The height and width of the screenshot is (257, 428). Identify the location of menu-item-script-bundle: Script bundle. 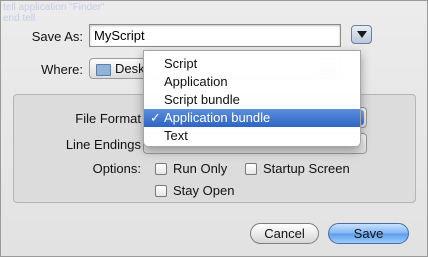
(252, 100).